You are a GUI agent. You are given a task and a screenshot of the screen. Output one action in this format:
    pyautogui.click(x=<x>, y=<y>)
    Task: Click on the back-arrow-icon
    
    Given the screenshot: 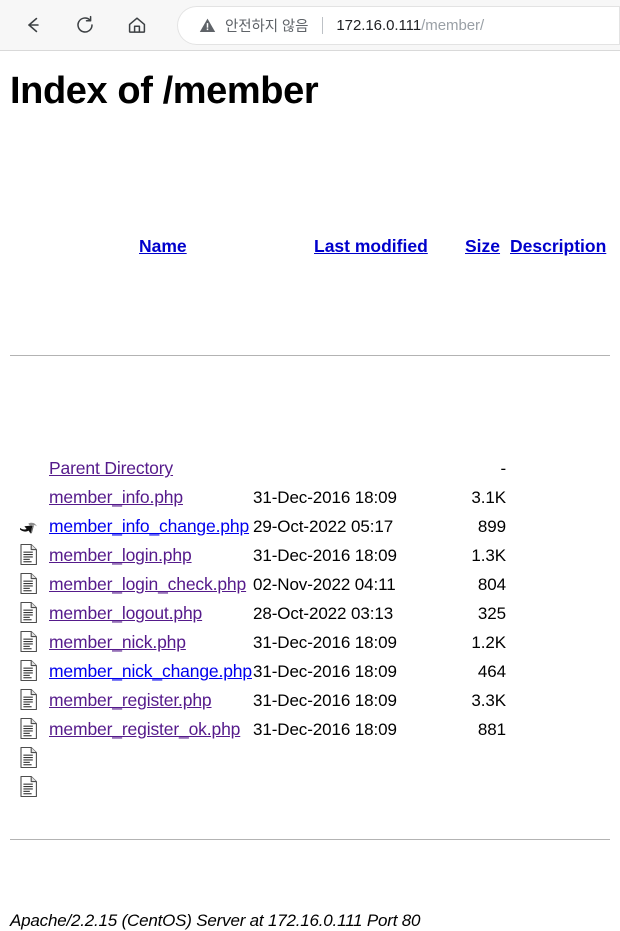 What is the action you would take?
    pyautogui.click(x=33, y=25)
    